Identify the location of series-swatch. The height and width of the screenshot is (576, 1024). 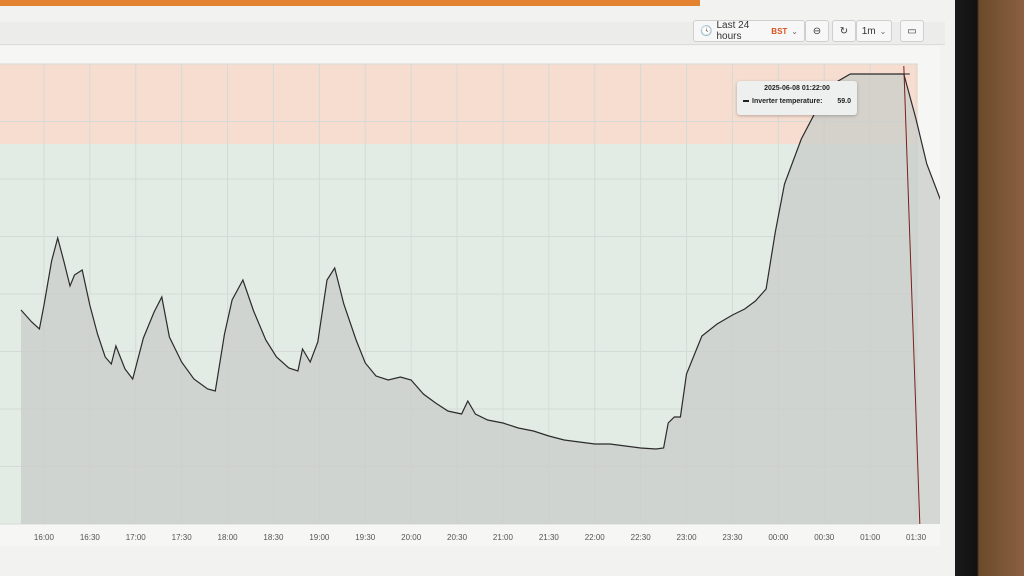
(746, 101).